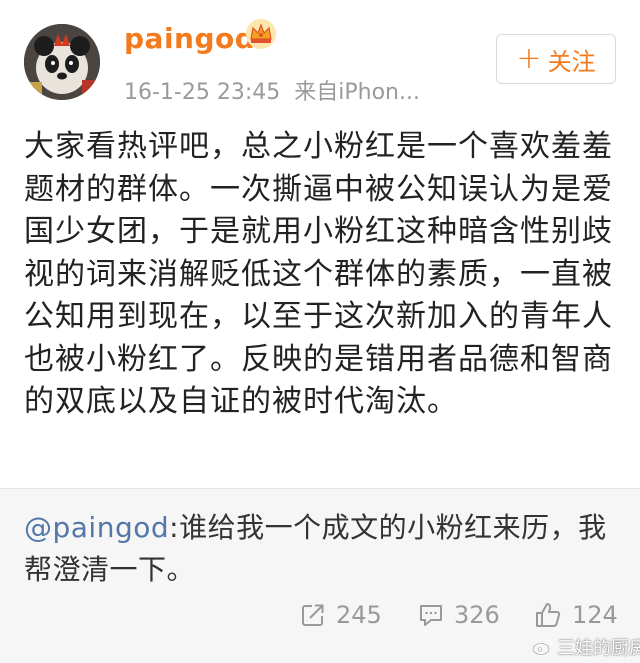  I want to click on weibo-logo-icon, so click(542, 647).